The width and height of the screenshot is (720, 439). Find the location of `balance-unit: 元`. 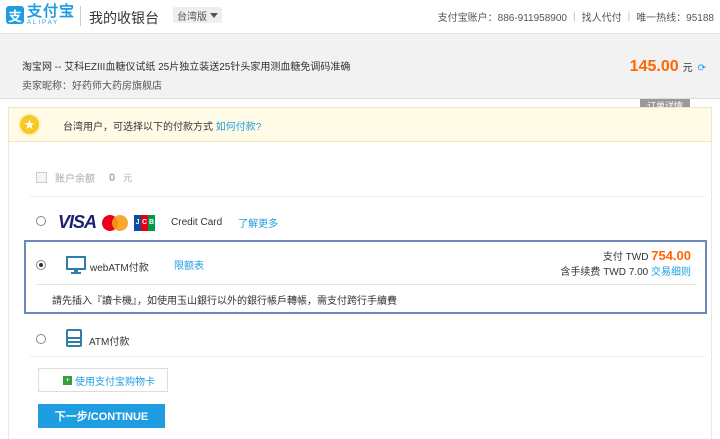

balance-unit: 元 is located at coordinates (128, 178).